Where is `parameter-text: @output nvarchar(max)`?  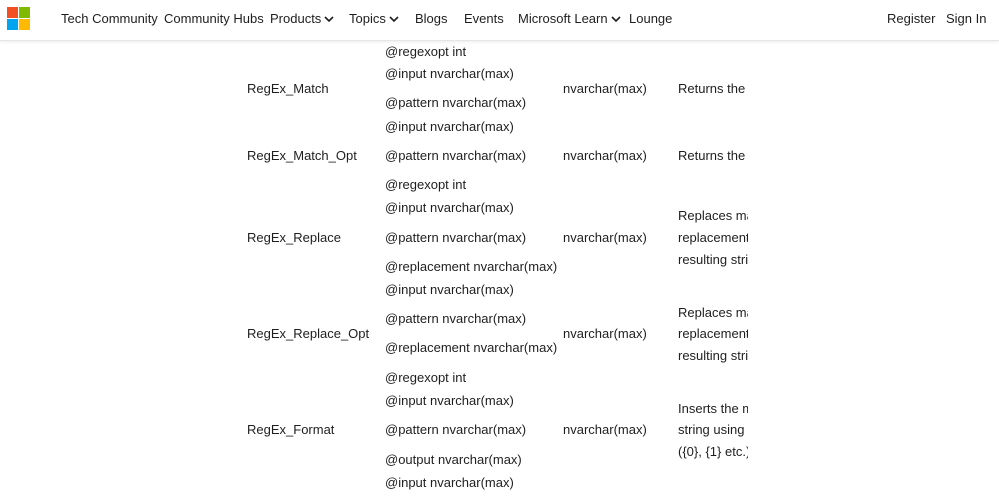
parameter-text: @output nvarchar(max) is located at coordinates (453, 459).